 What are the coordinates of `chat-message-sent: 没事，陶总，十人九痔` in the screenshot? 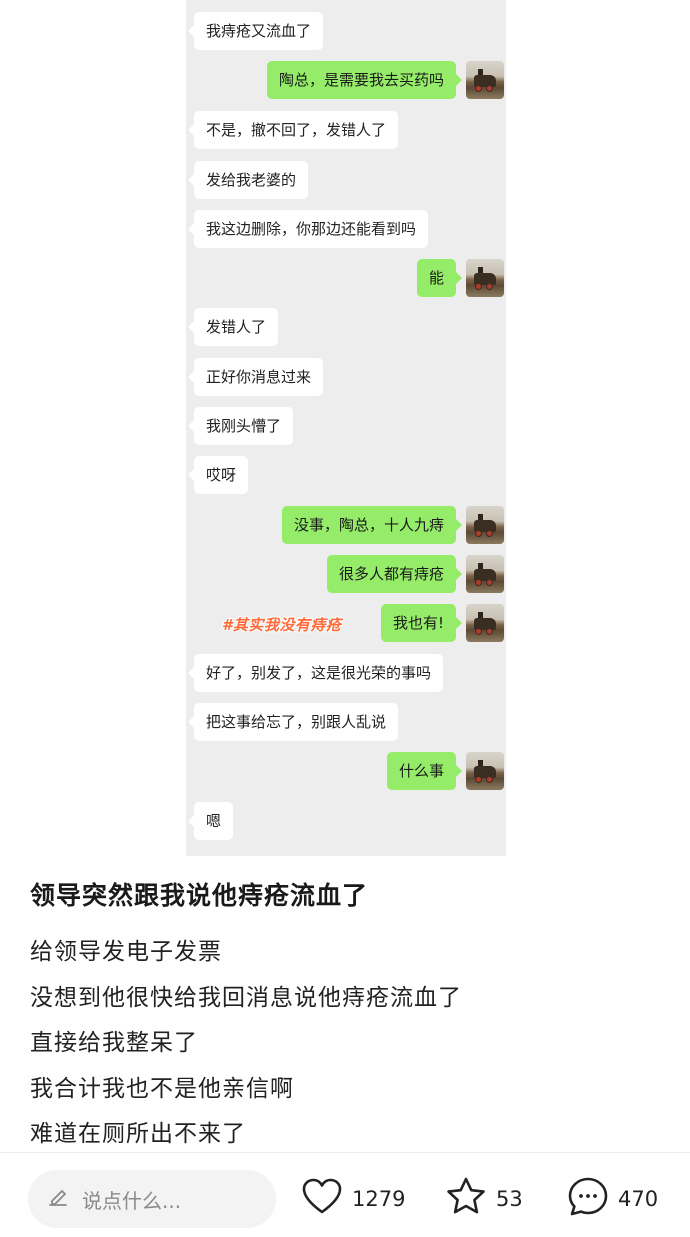 It's located at (346, 526).